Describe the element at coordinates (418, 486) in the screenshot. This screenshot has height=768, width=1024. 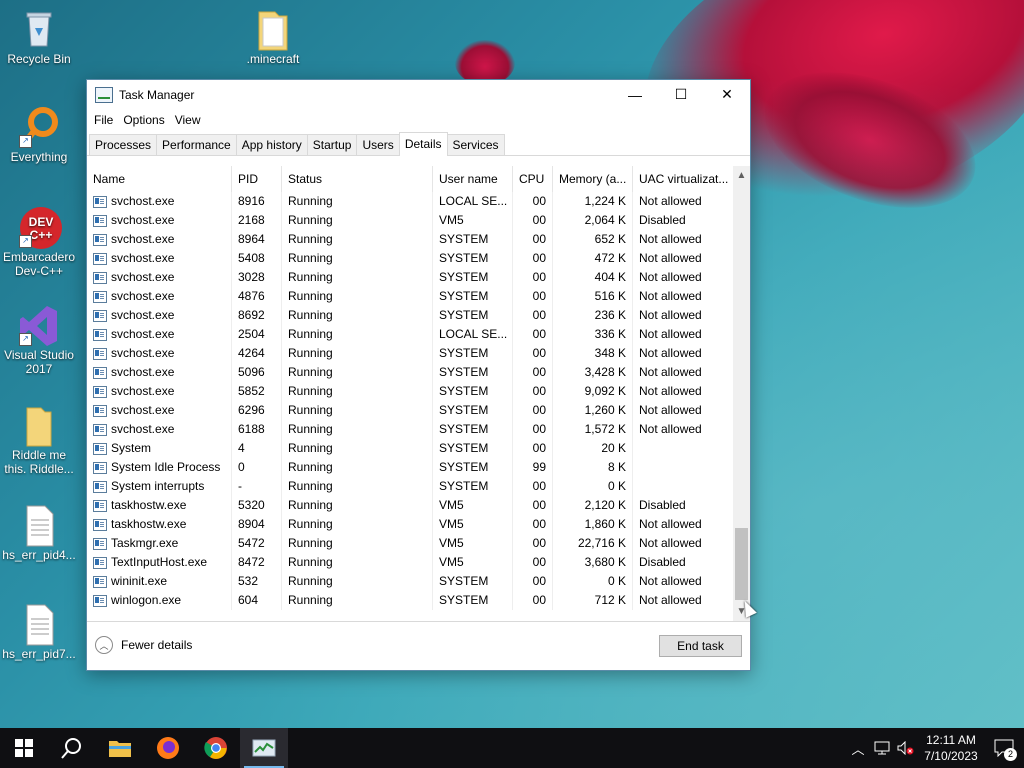
I see `table-row: System interrupts - Running SYSTEM 00 0 K` at that location.